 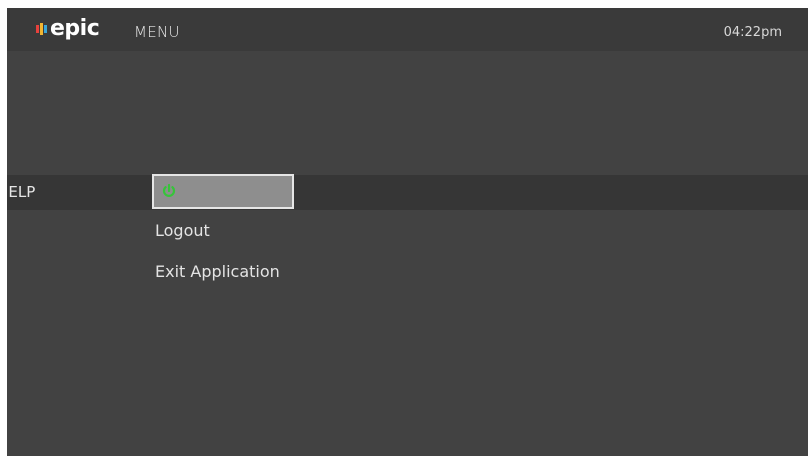 What do you see at coordinates (169, 191) in the screenshot?
I see `power-icon` at bounding box center [169, 191].